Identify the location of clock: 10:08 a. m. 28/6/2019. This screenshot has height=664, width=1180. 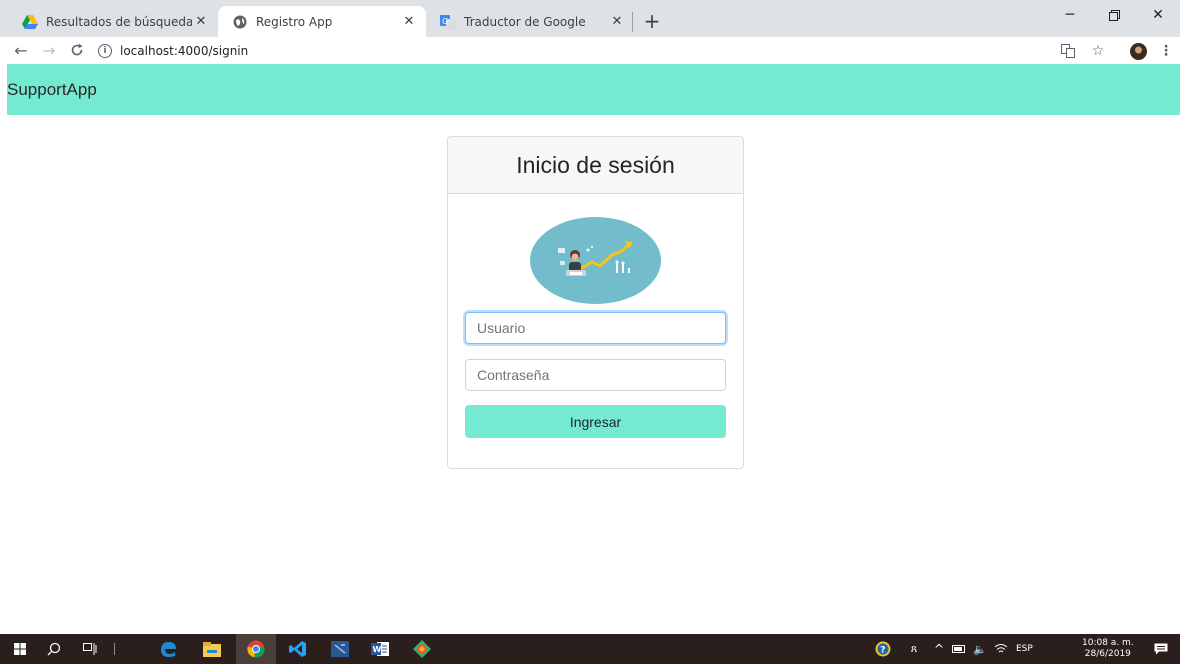
(1108, 649).